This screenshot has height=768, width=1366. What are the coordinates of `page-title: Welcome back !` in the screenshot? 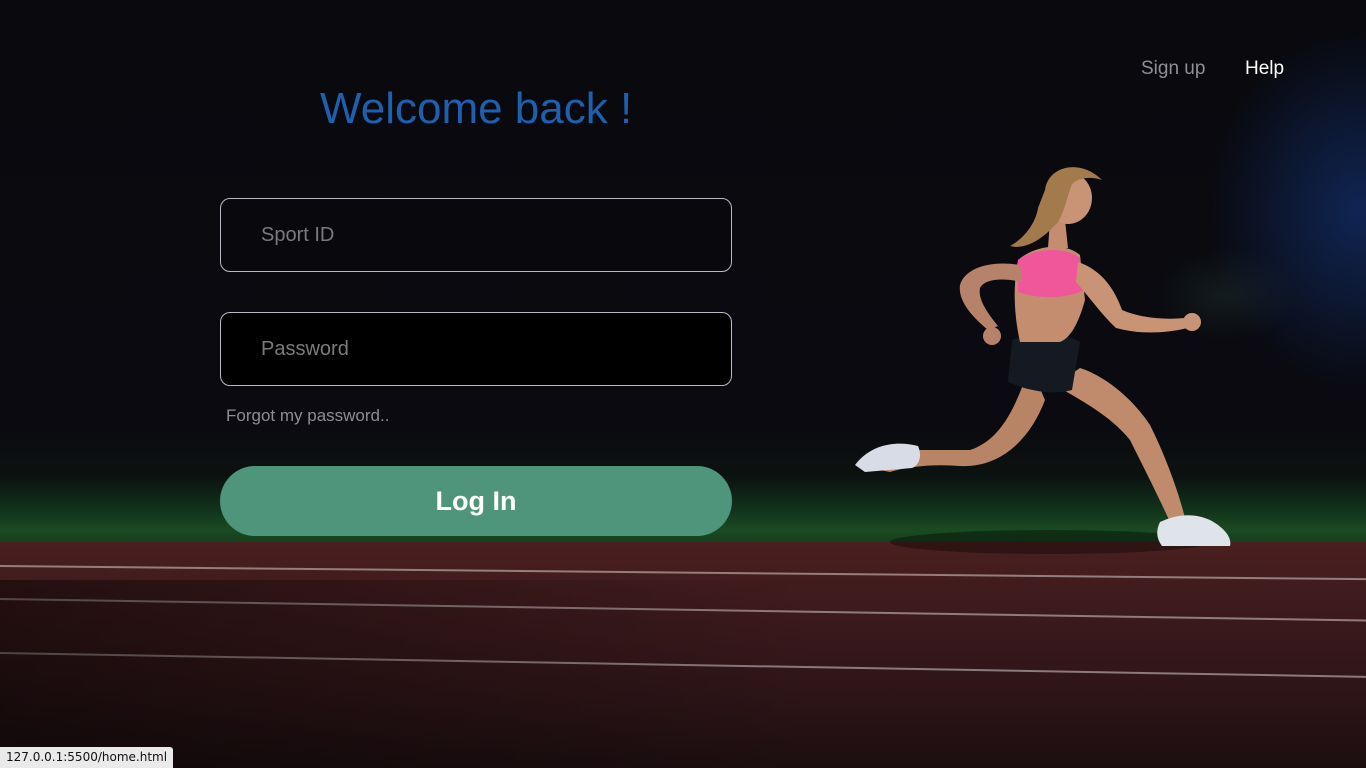 It's located at (476, 108).